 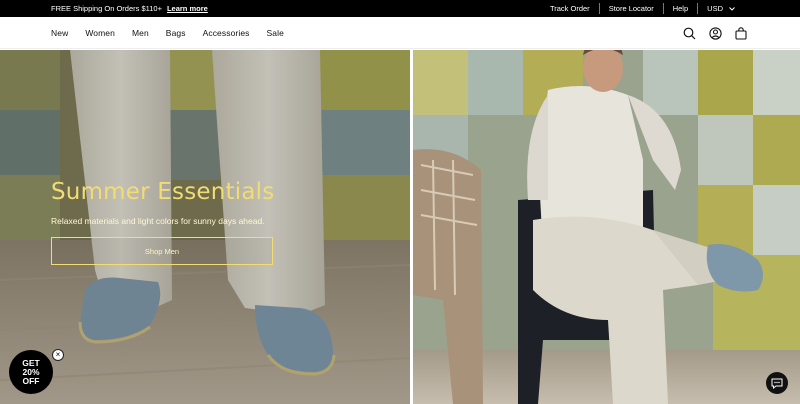 I want to click on help-link: Help, so click(x=680, y=8).